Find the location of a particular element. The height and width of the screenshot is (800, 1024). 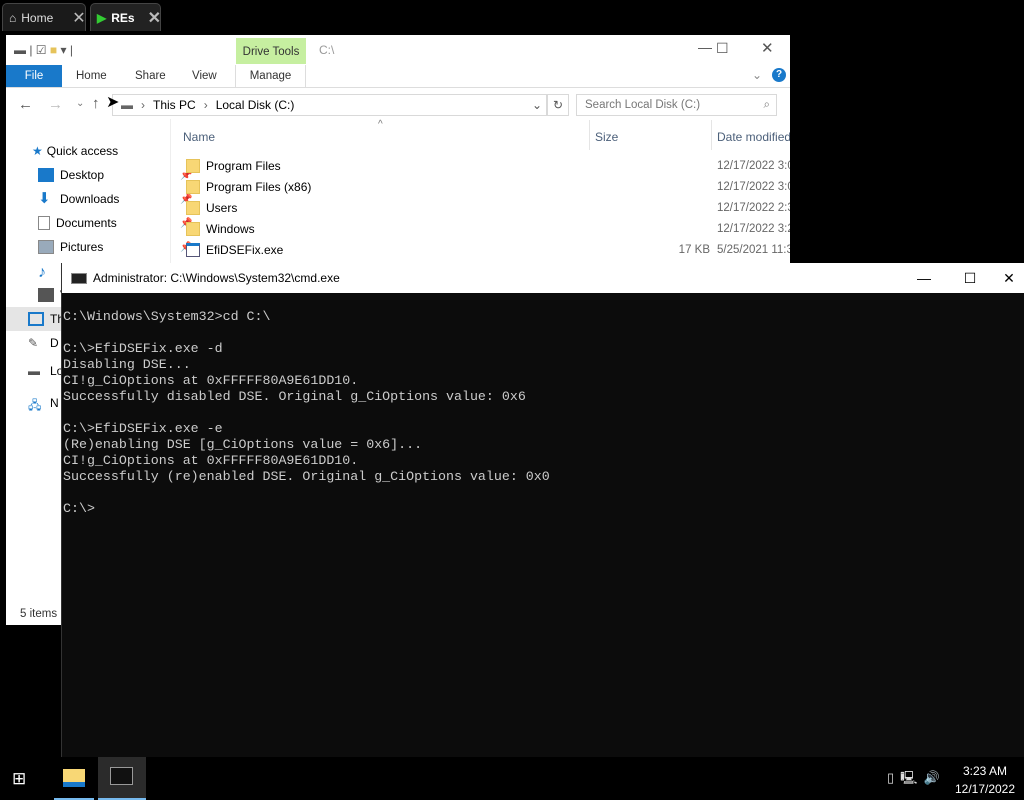

breadcrumb-this-pc: This PC is located at coordinates (174, 105).